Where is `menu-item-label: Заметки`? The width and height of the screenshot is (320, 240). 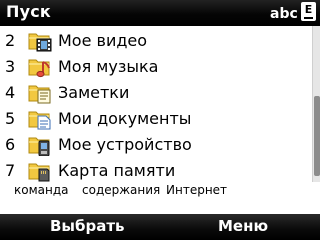
menu-item-label: Заметки is located at coordinates (94, 92).